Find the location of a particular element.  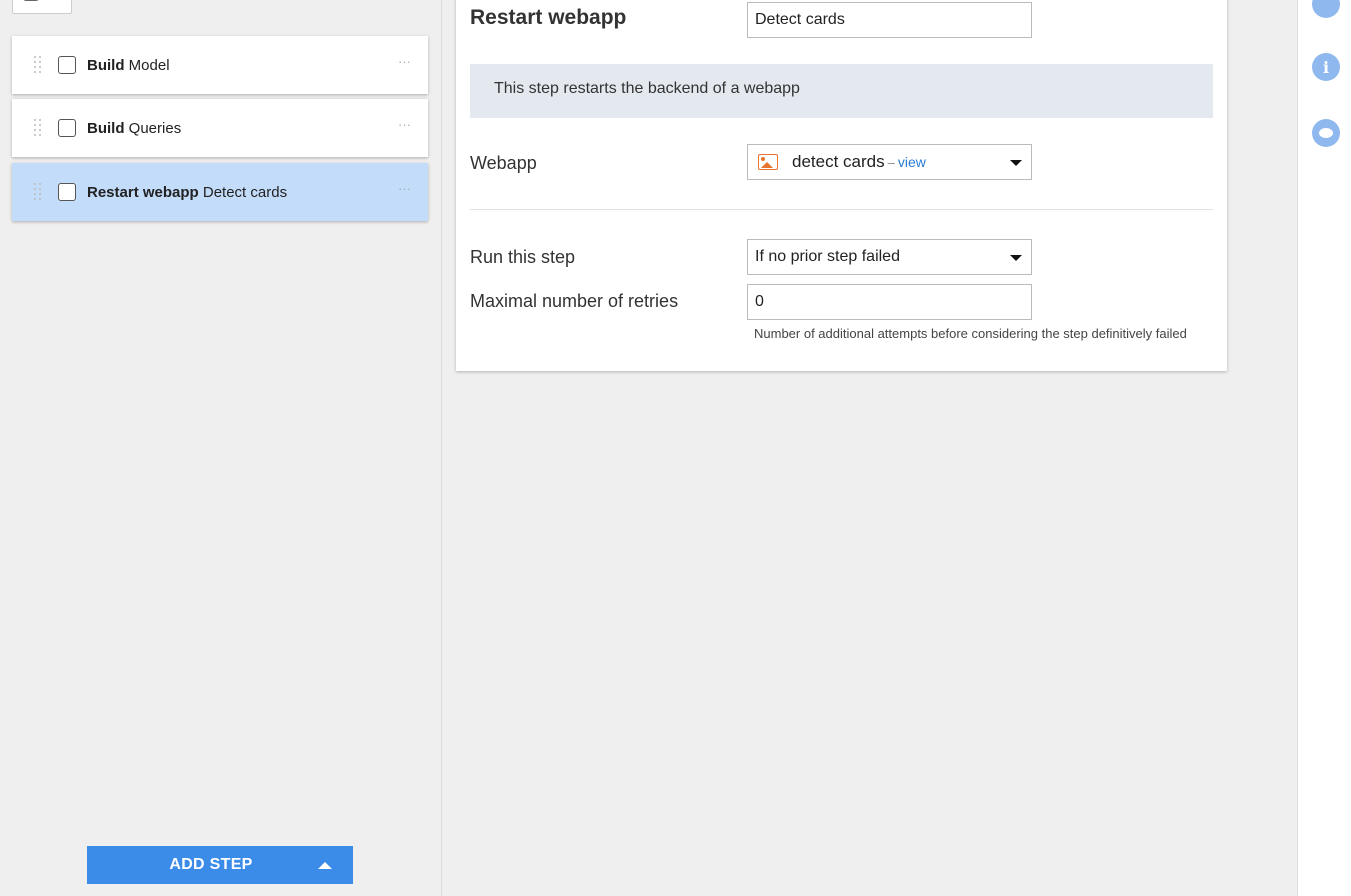

run-condition-value: If no prior step failed is located at coordinates (827, 256).